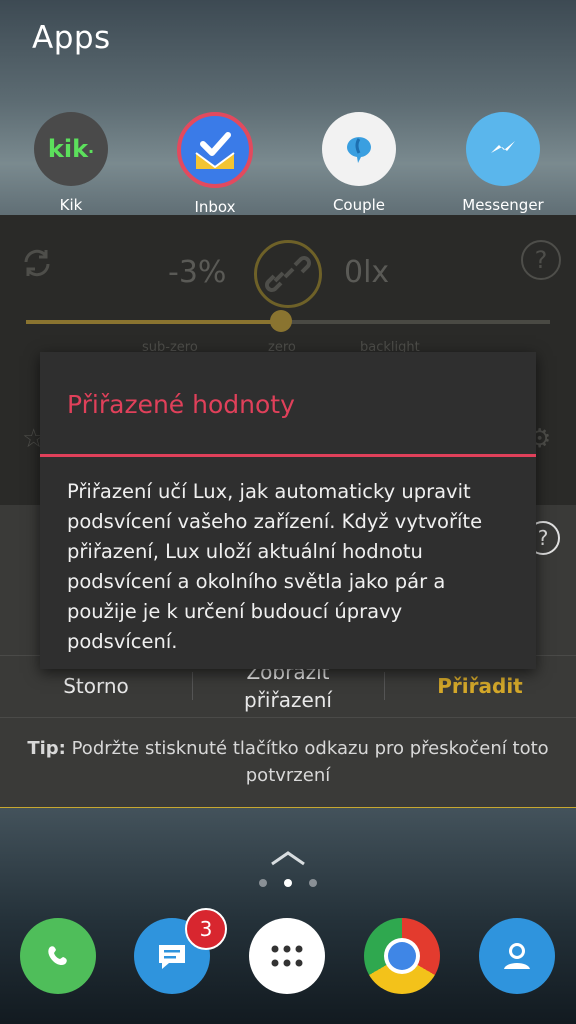 This screenshot has height=1024, width=576. Describe the element at coordinates (367, 272) in the screenshot. I see `lux-value: 0lx` at that location.